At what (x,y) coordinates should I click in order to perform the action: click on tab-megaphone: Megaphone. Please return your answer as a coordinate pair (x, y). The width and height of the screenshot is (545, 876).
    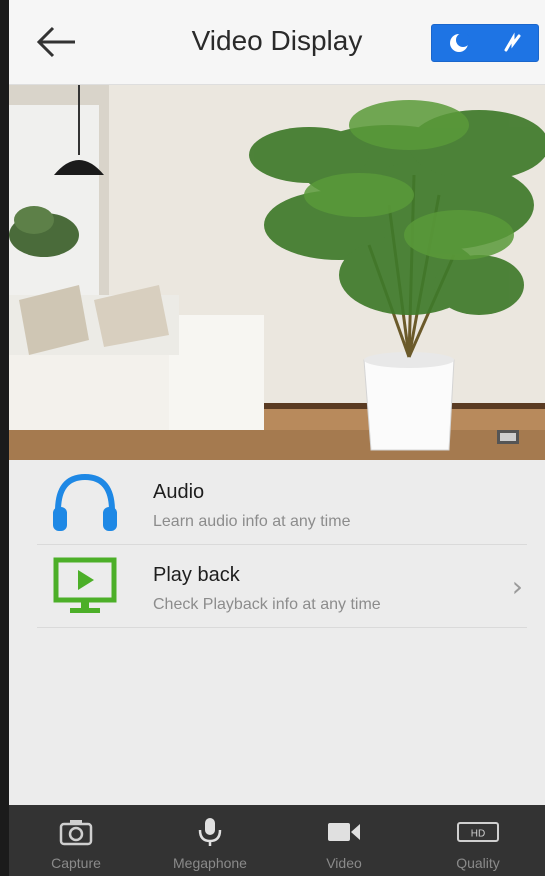
    Looking at the image, I should click on (210, 840).